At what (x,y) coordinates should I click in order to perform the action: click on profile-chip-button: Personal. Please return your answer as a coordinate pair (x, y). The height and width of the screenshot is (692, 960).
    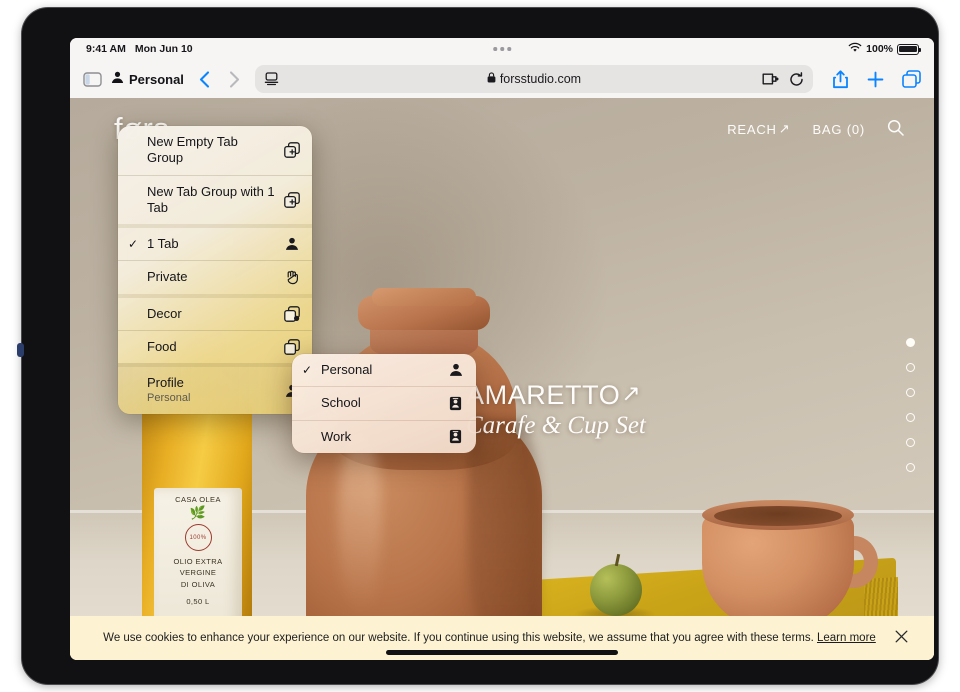
    Looking at the image, I should click on (147, 79).